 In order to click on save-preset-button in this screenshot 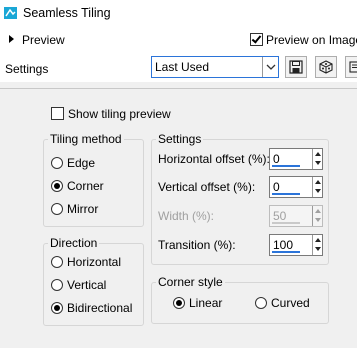, I will do `click(296, 67)`.